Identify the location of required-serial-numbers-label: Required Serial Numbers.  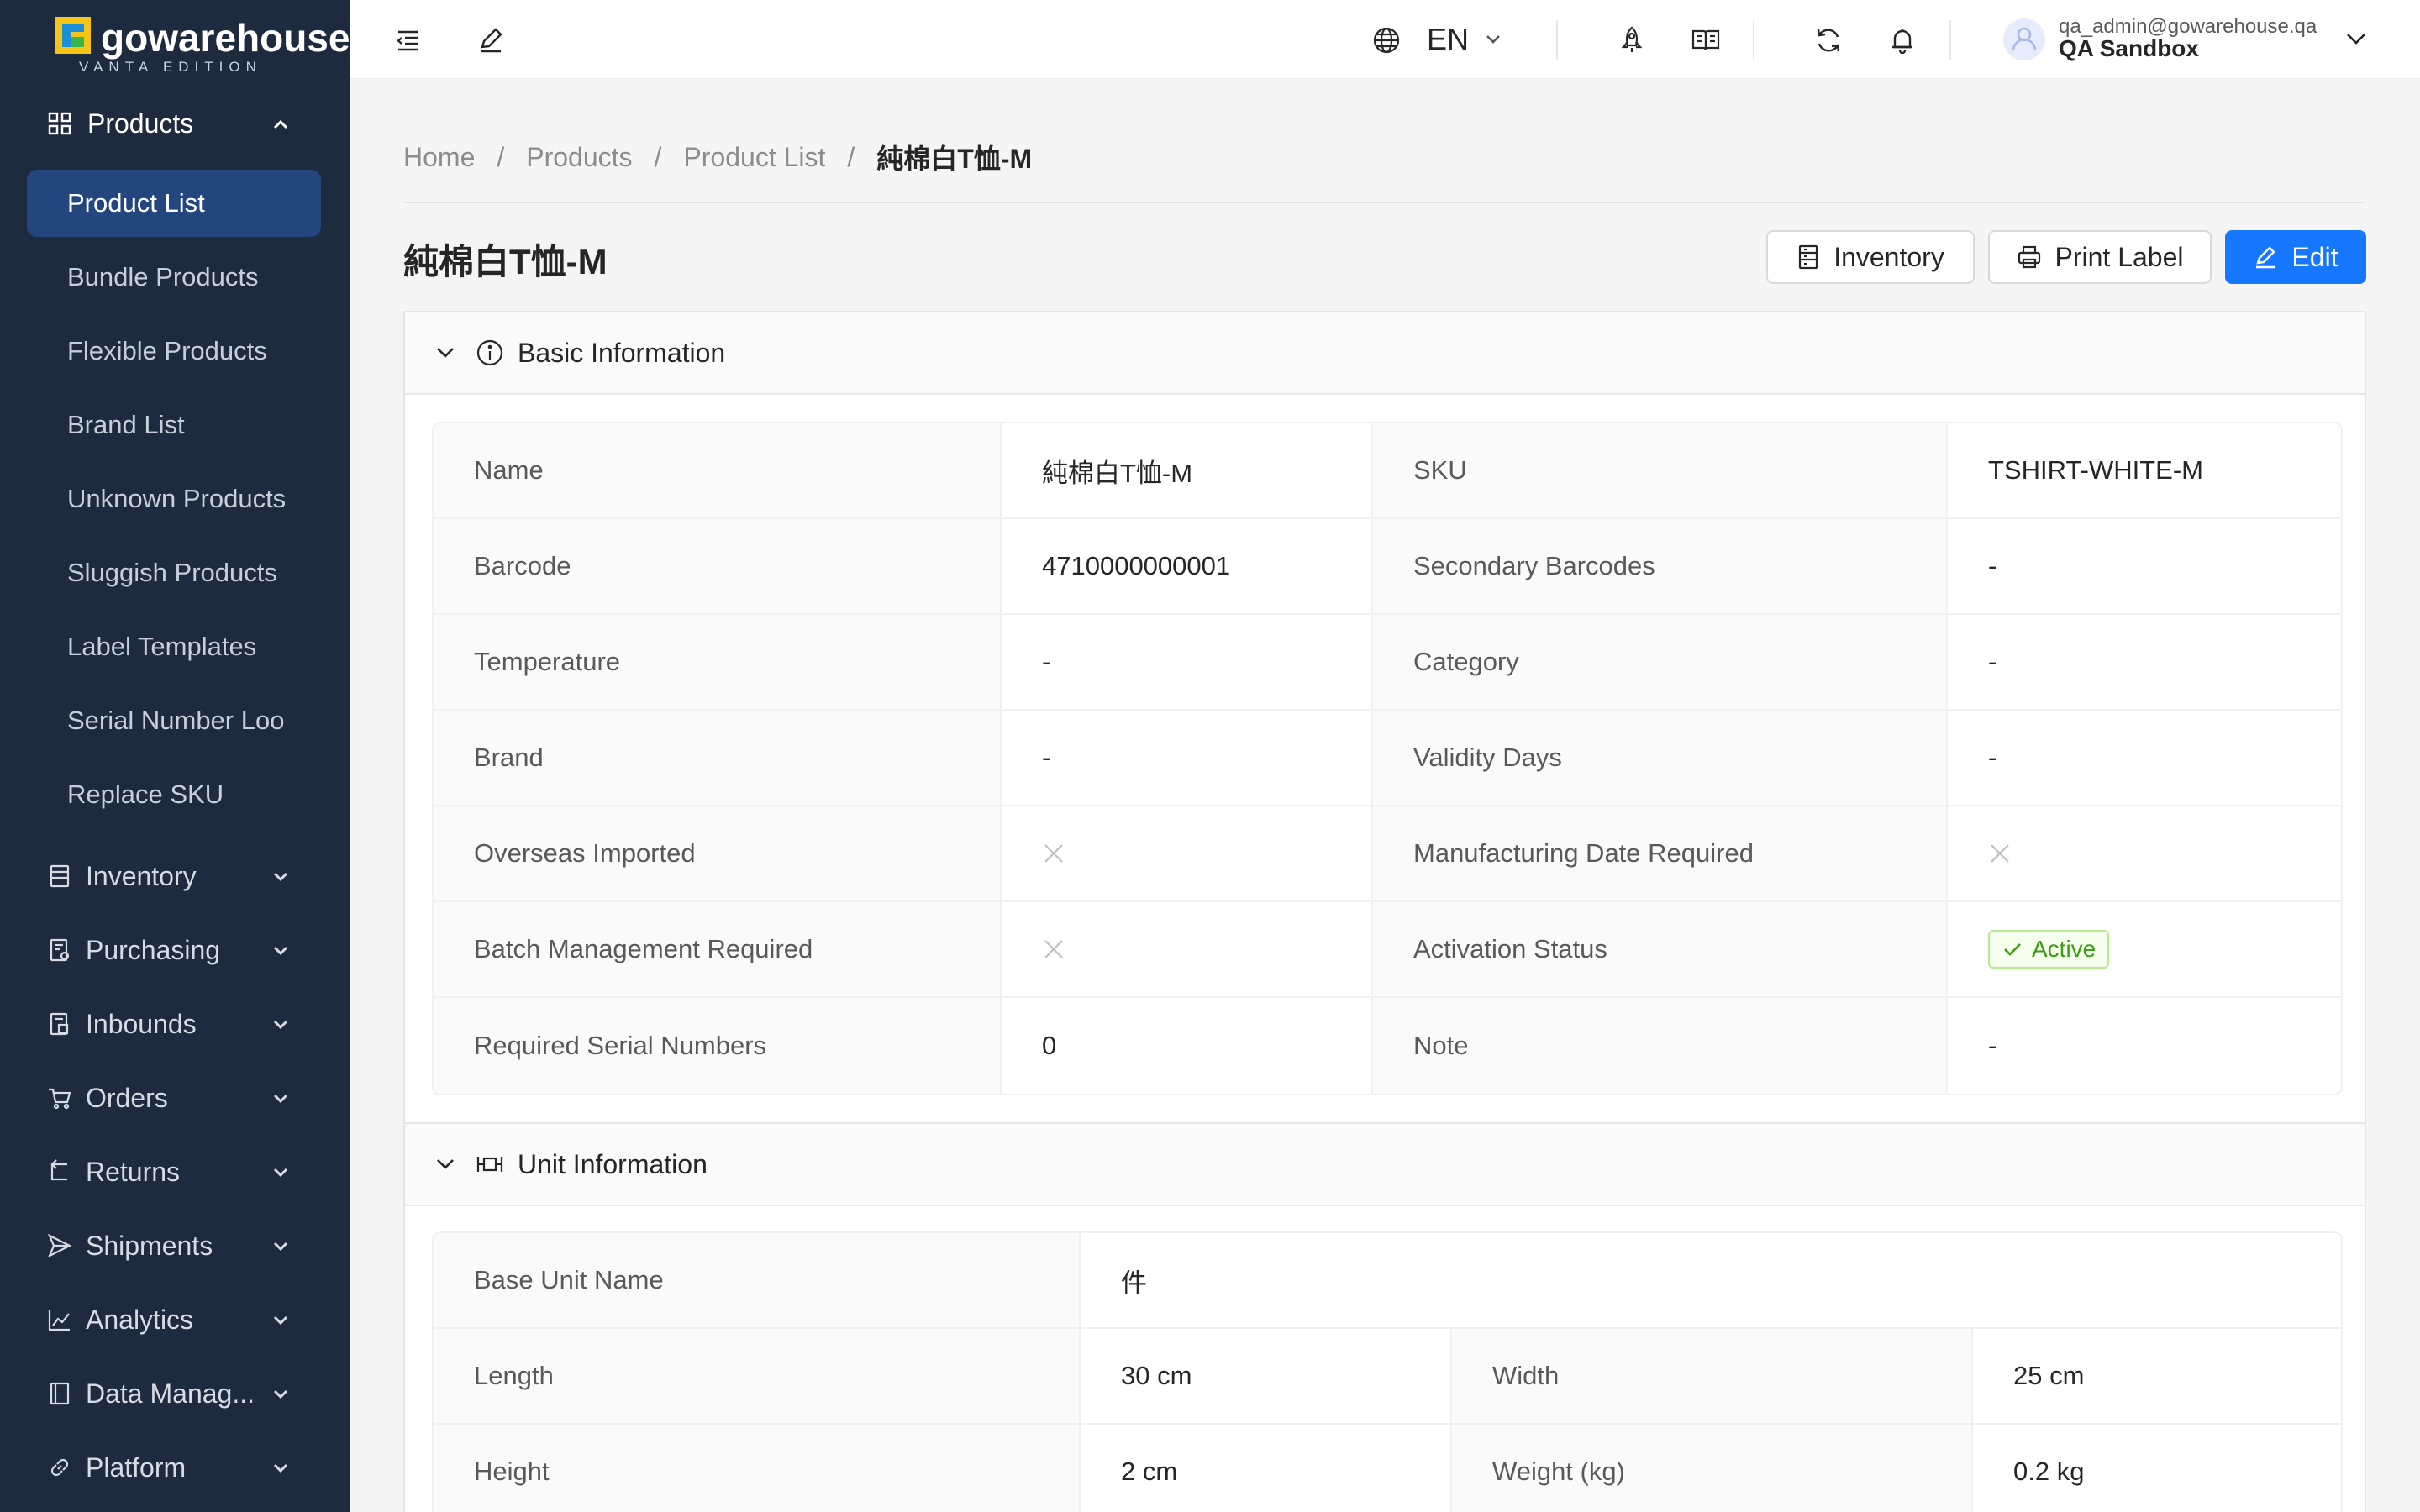
(718, 1046).